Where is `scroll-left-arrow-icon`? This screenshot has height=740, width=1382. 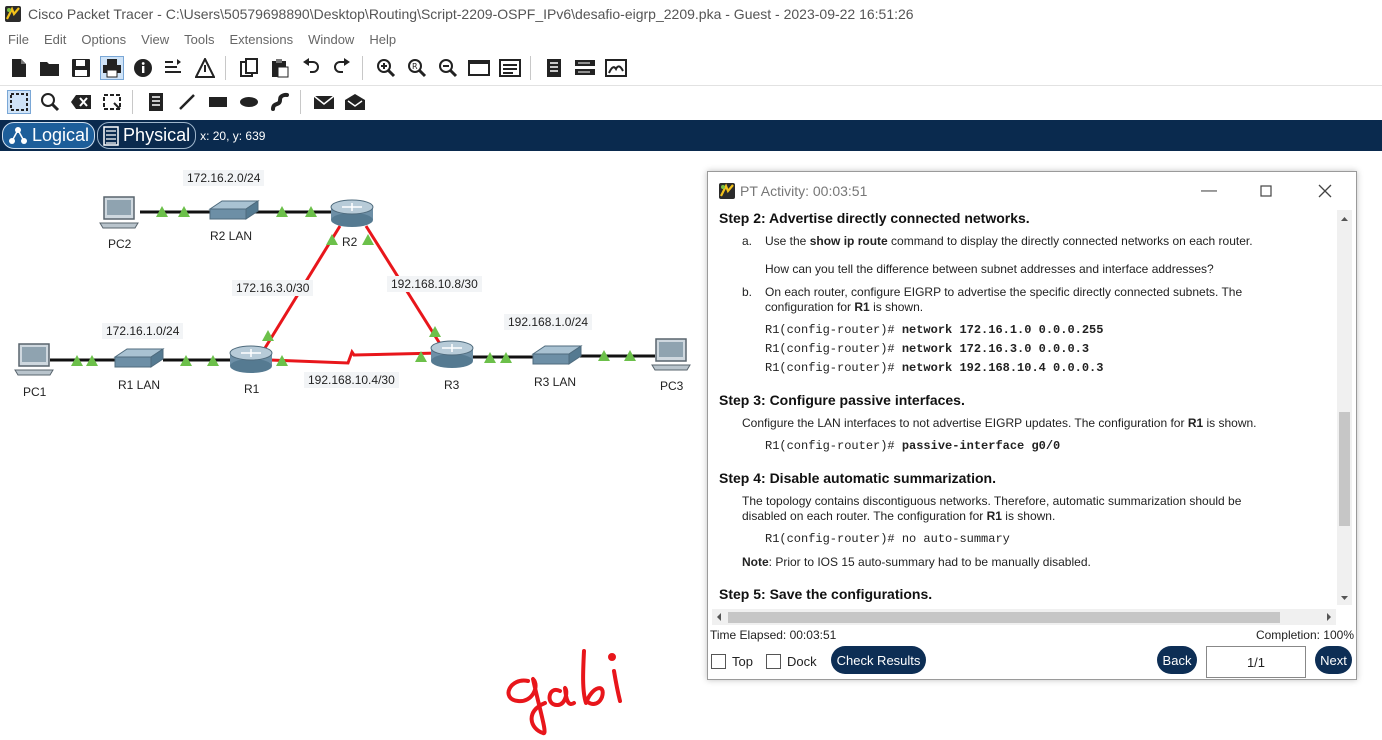
scroll-left-arrow-icon is located at coordinates (719, 617).